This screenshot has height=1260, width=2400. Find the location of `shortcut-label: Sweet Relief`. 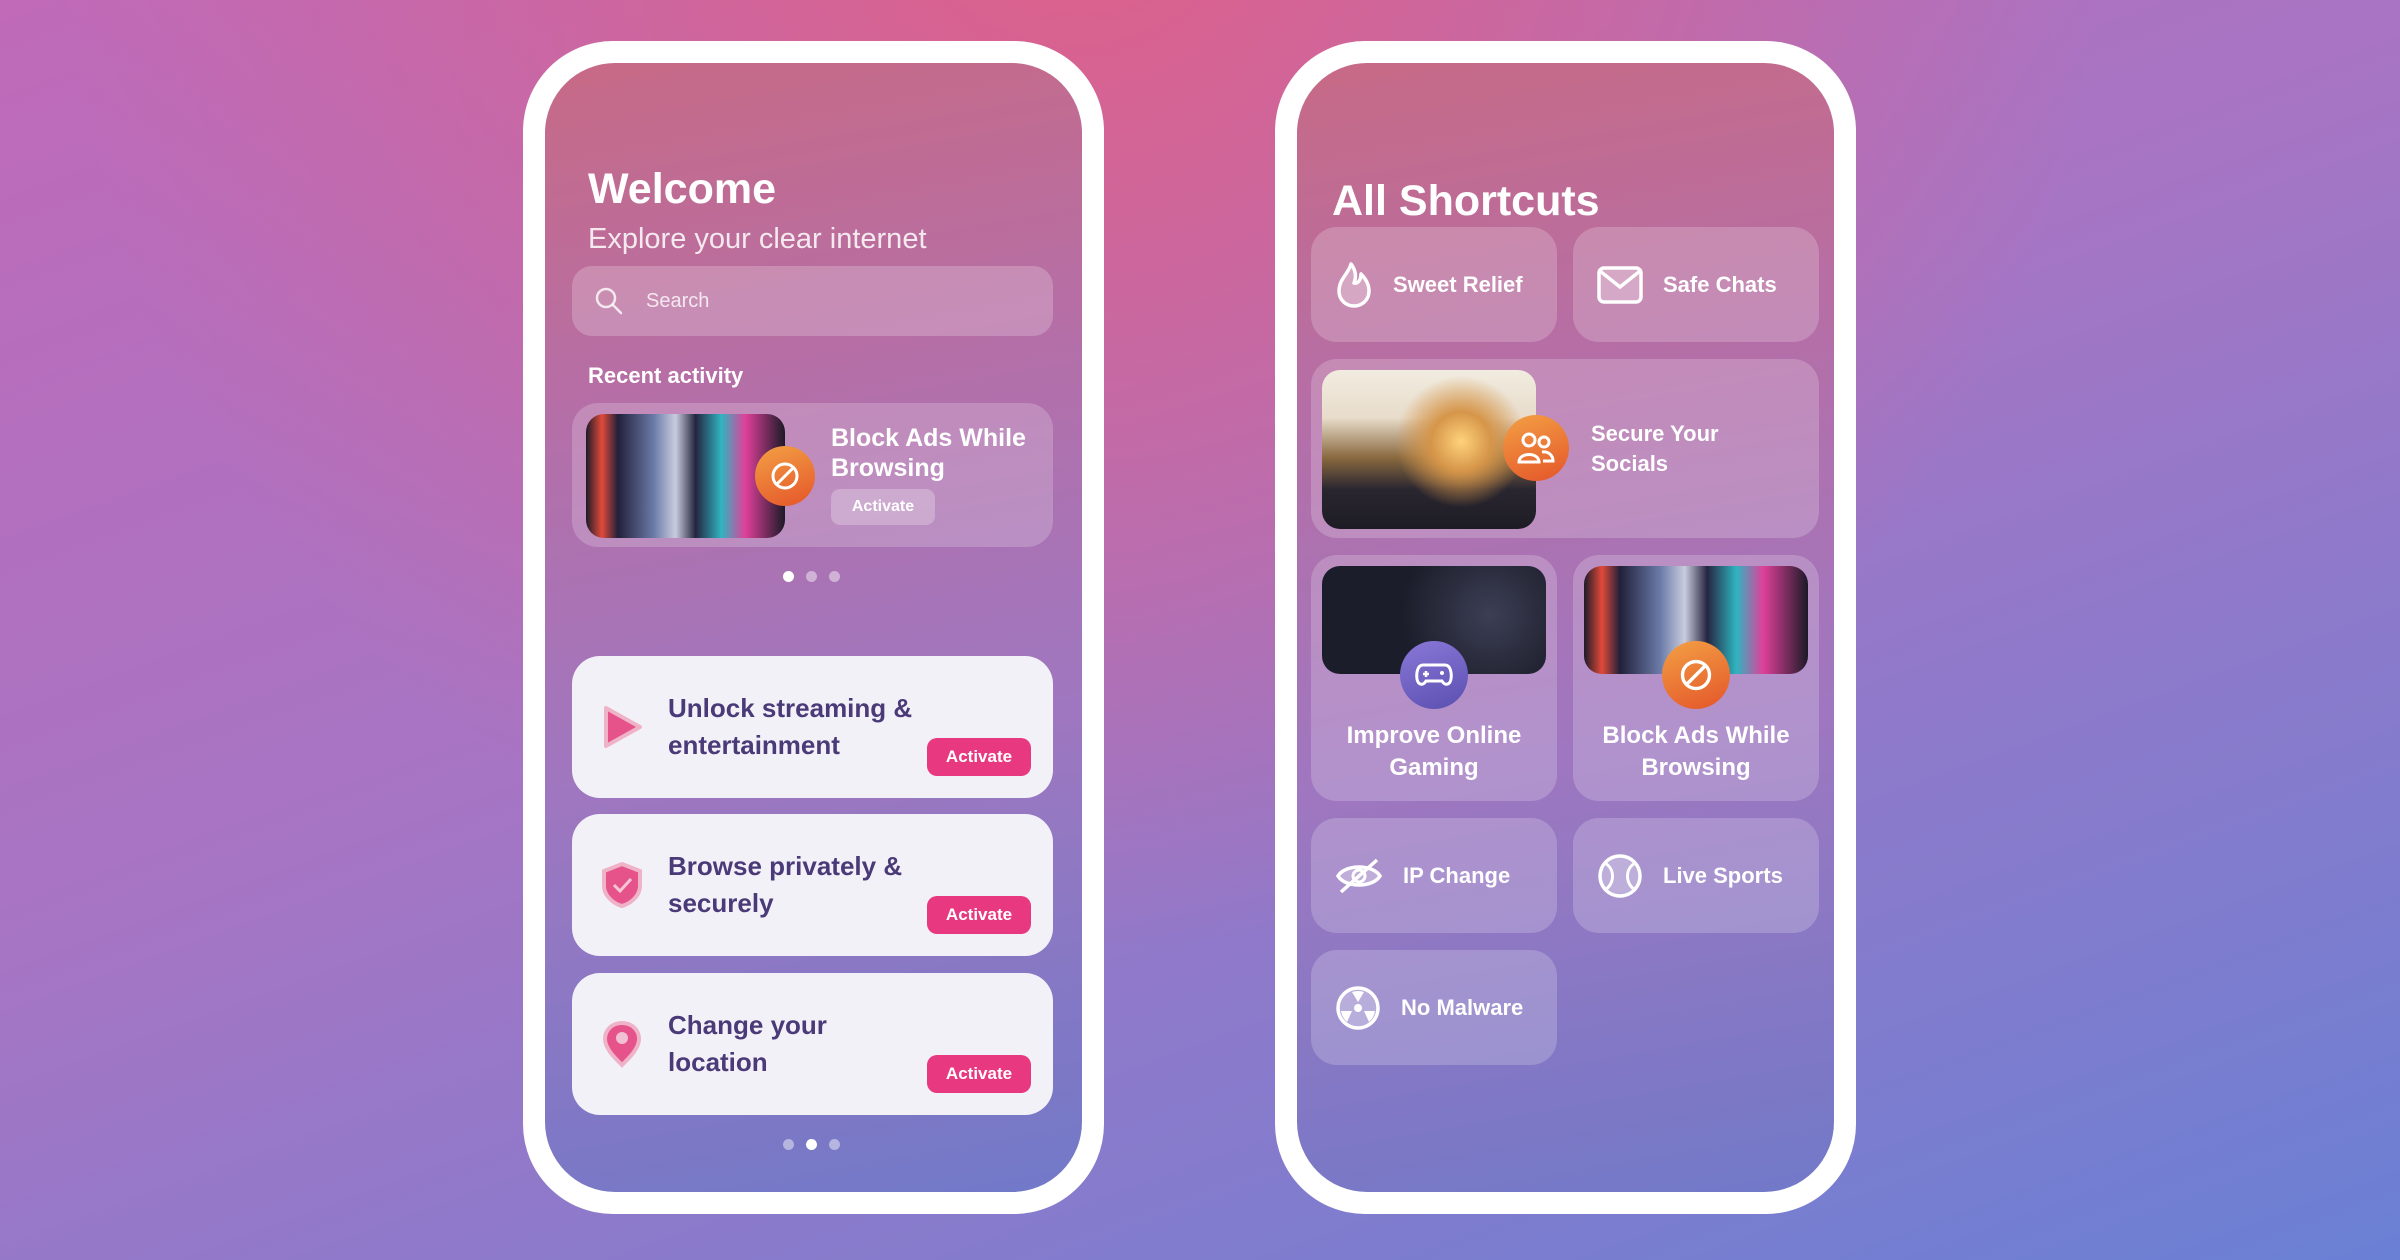

shortcut-label: Sweet Relief is located at coordinates (1458, 284).